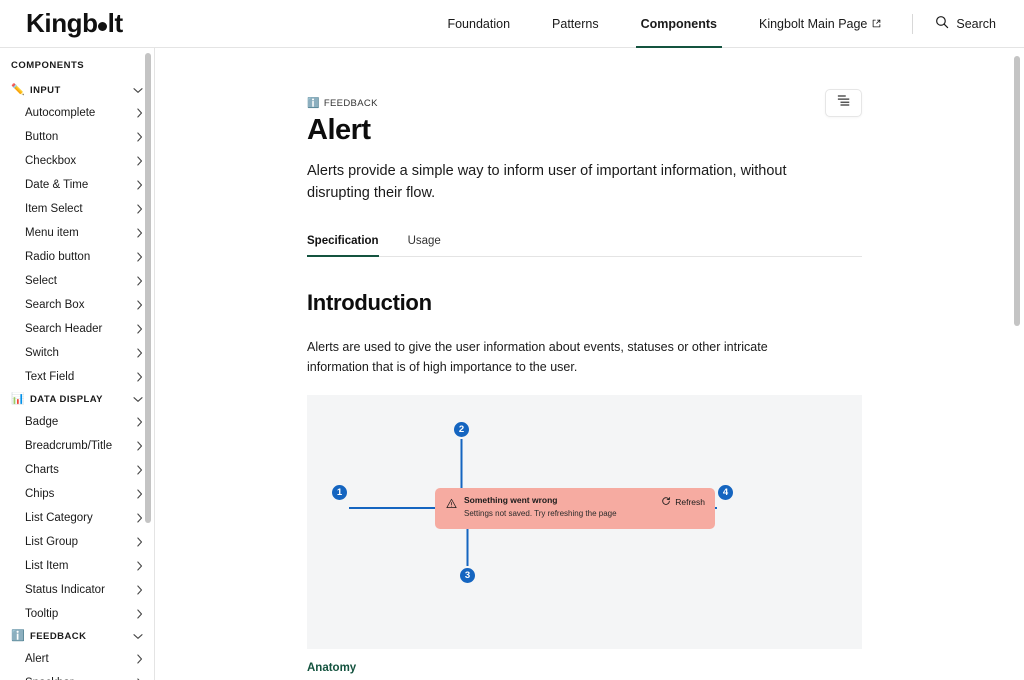  Describe the element at coordinates (77, 494) in the screenshot. I see `sidebar-item-chips: Chips` at that location.